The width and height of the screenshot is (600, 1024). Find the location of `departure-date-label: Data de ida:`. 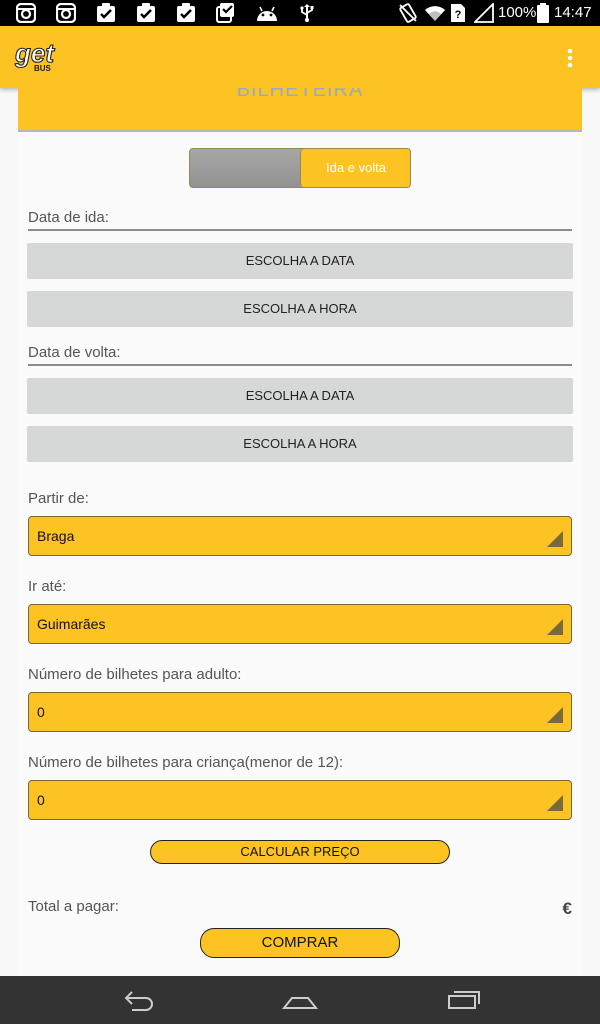

departure-date-label: Data de ida: is located at coordinates (300, 220).